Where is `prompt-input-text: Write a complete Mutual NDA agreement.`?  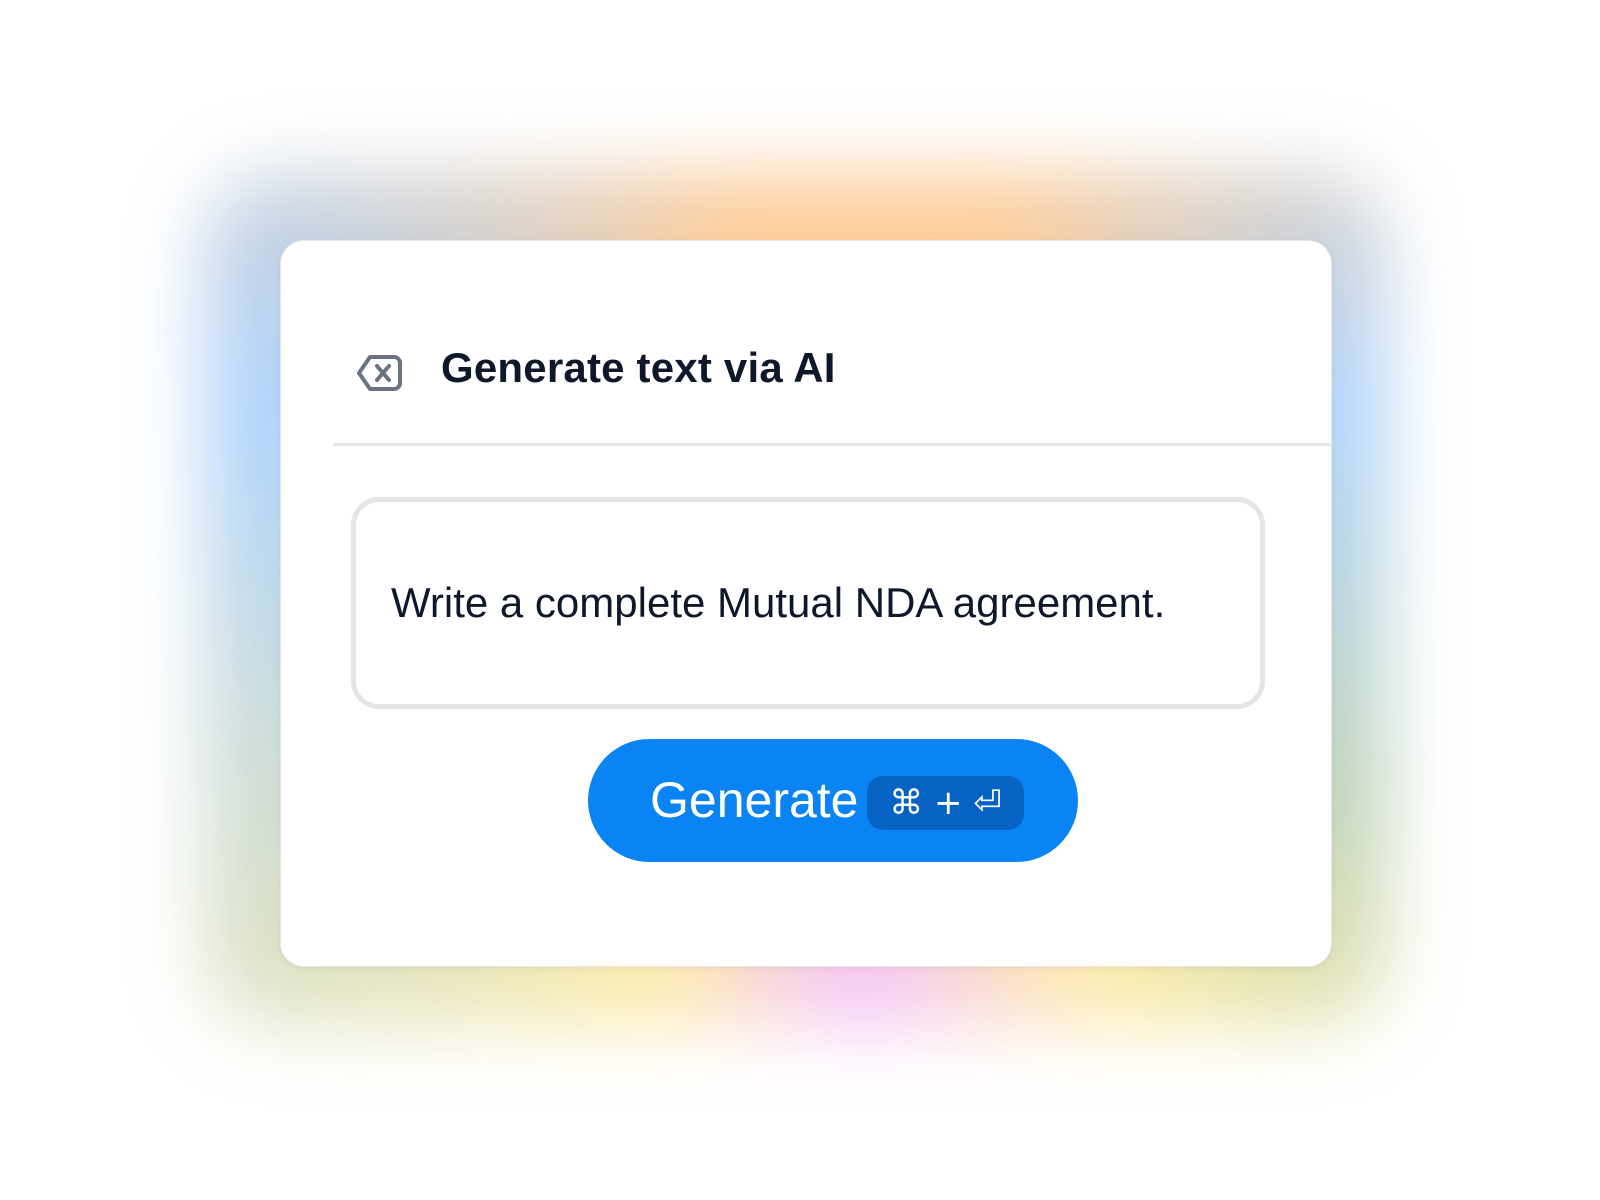
prompt-input-text: Write a complete Mutual NDA agreement. is located at coordinates (778, 603).